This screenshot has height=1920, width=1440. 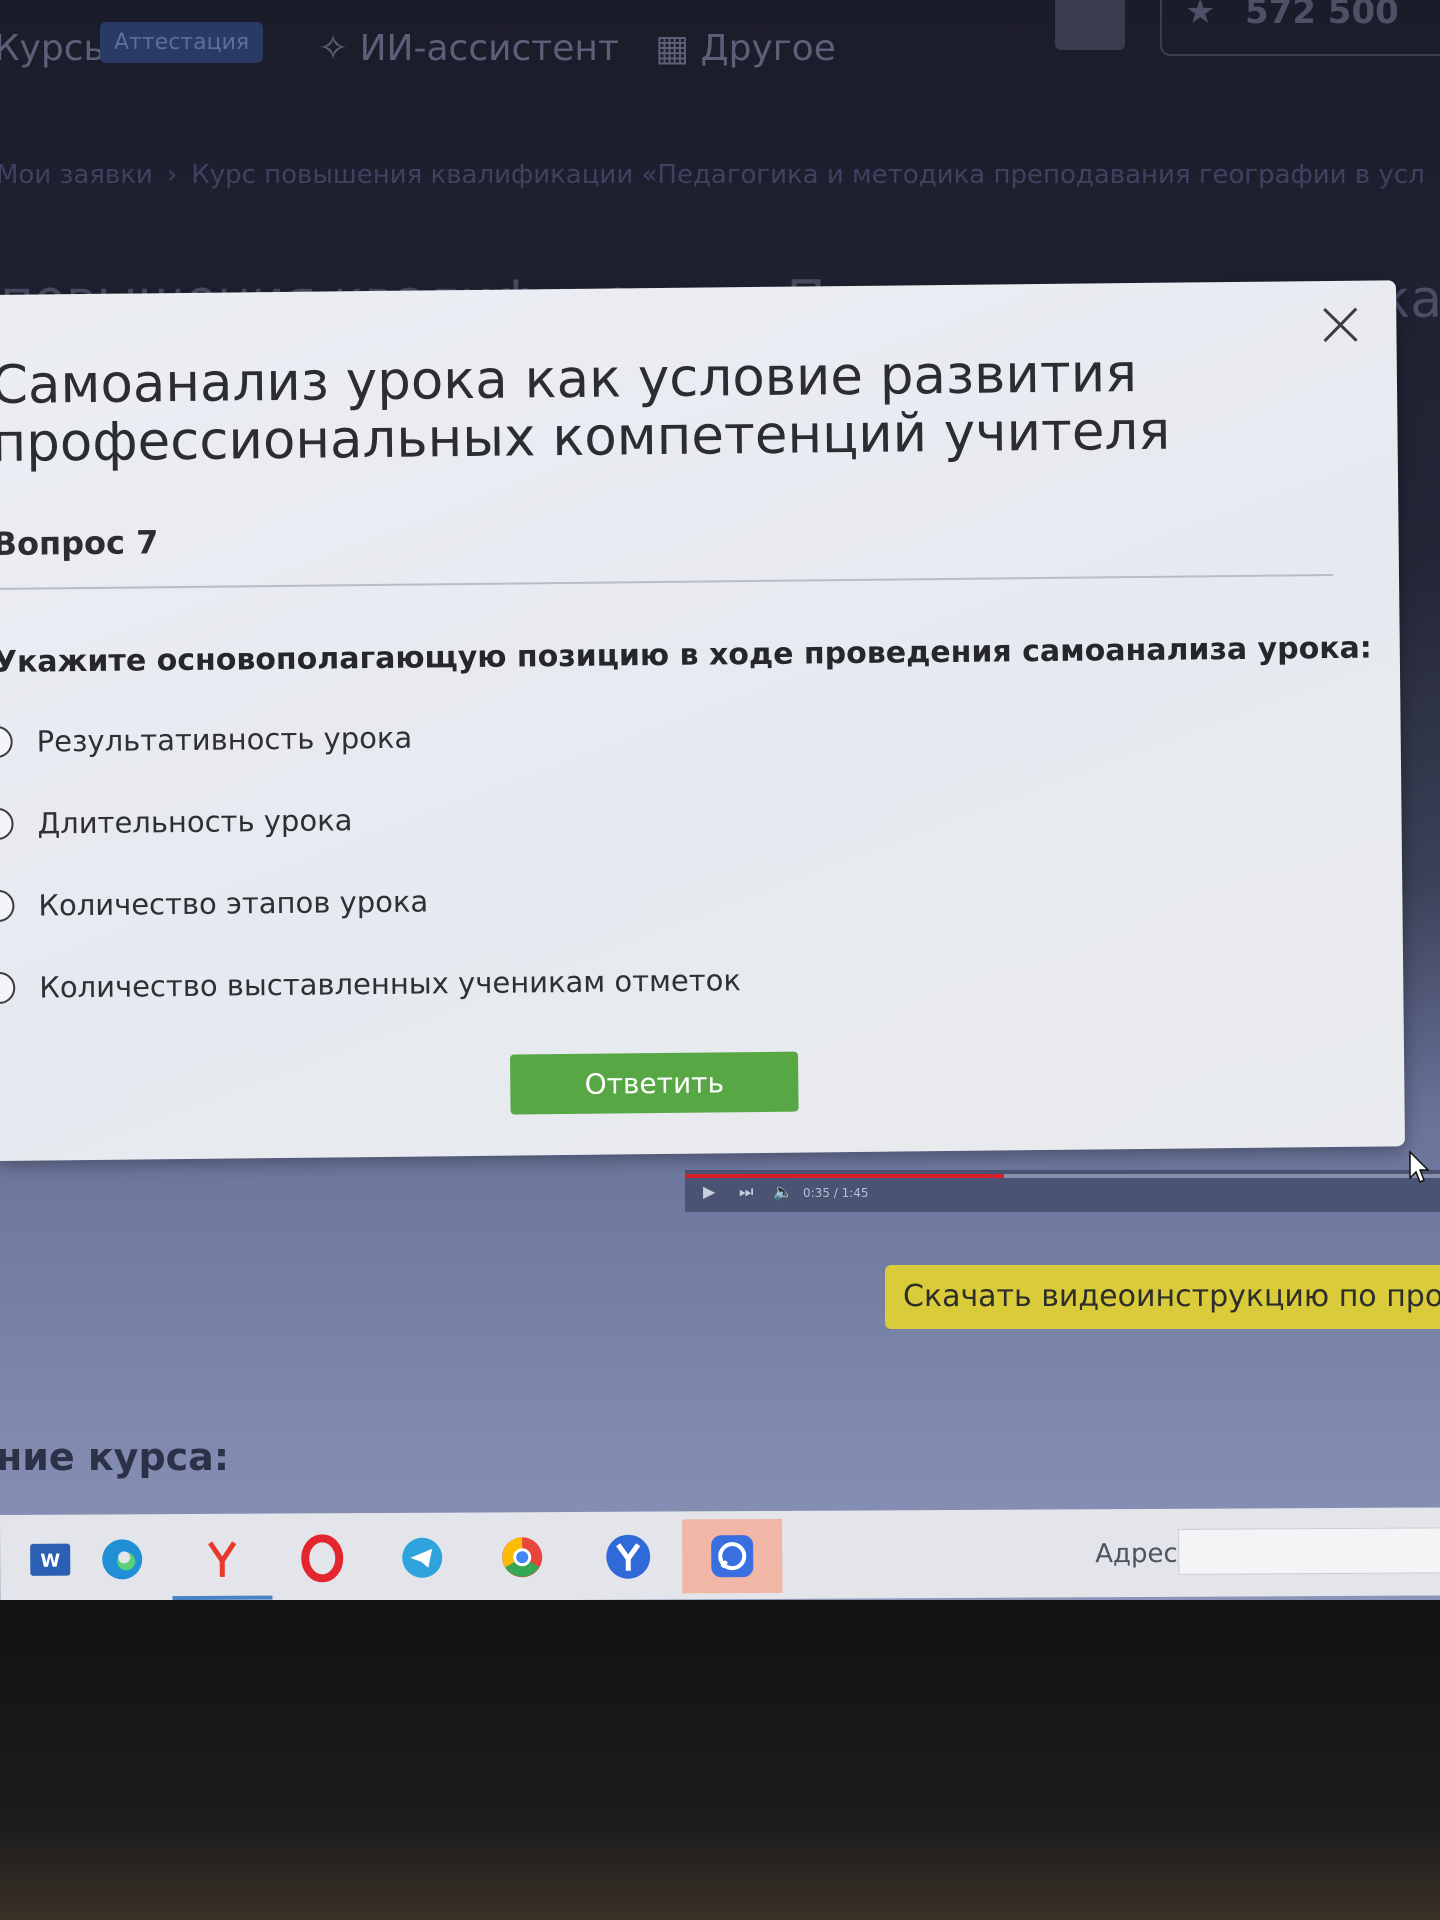 What do you see at coordinates (746, 1192) in the screenshot?
I see `next-icon: ⏭` at bounding box center [746, 1192].